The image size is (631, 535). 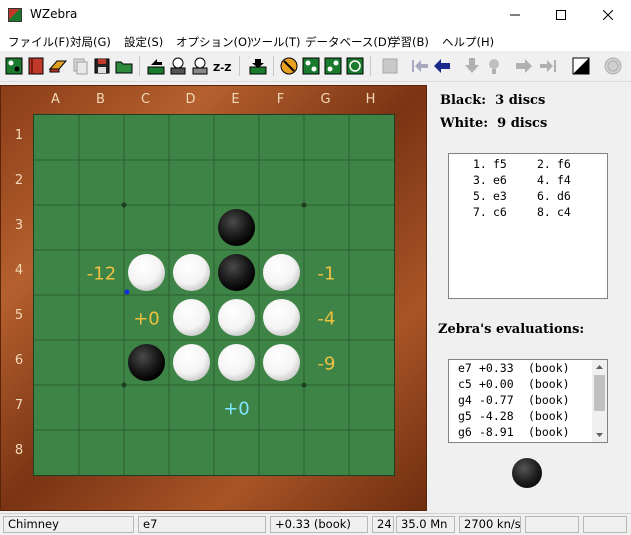 What do you see at coordinates (442, 66) in the screenshot?
I see `back-button` at bounding box center [442, 66].